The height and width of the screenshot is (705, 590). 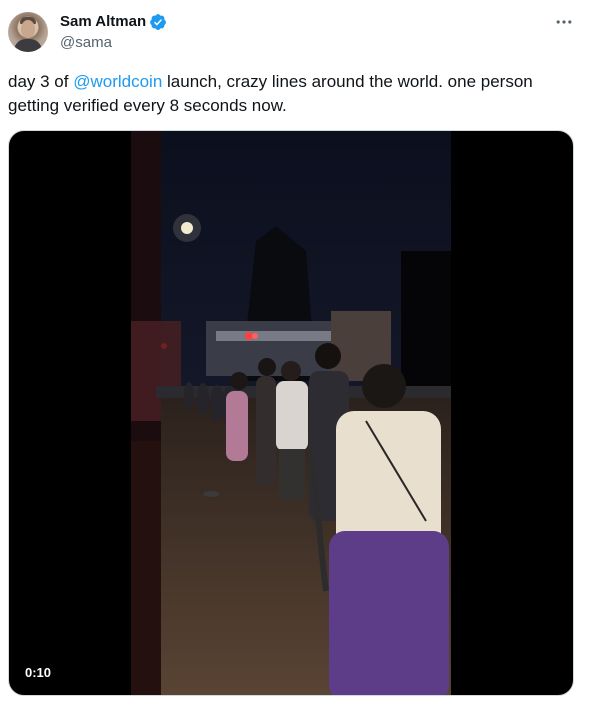 What do you see at coordinates (28, 29) in the screenshot?
I see `avatar-face` at bounding box center [28, 29].